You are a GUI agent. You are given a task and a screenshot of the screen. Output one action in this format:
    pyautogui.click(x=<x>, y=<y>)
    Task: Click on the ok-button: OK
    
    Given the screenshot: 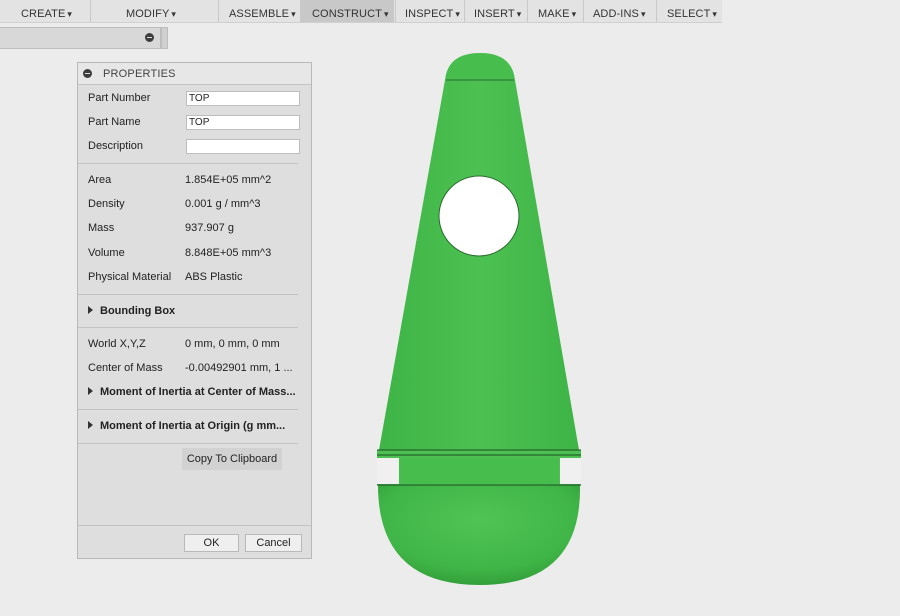 What is the action you would take?
    pyautogui.click(x=211, y=543)
    